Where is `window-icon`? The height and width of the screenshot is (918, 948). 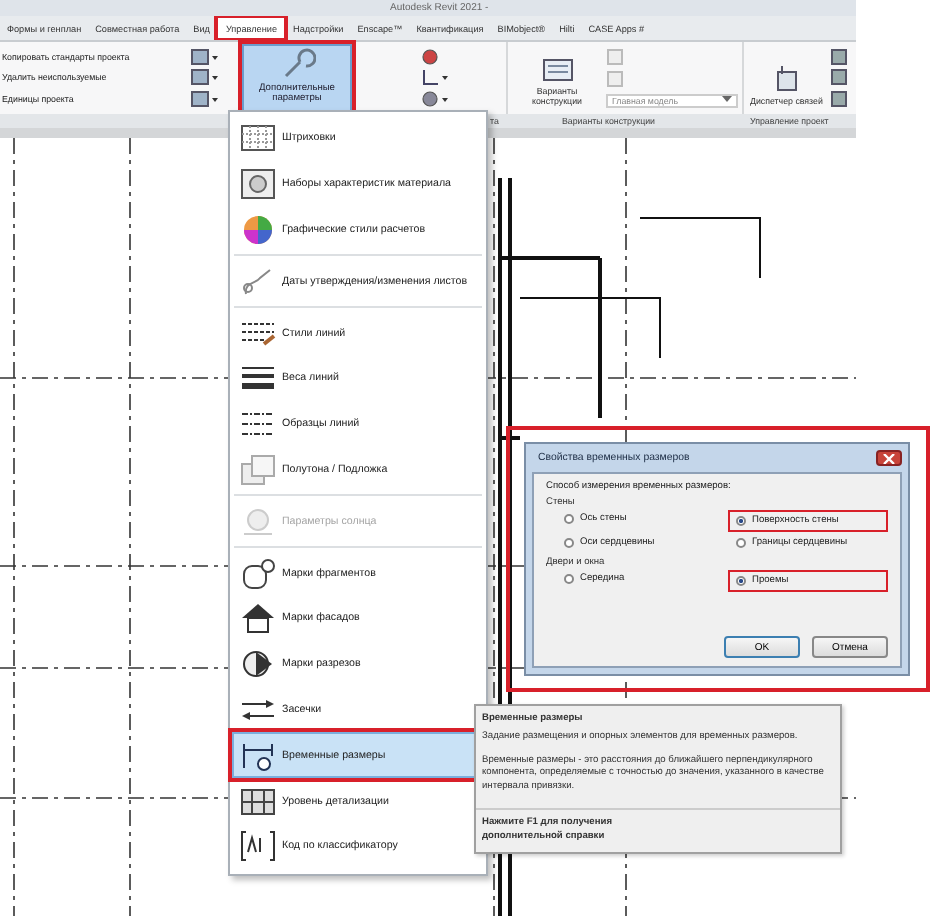 window-icon is located at coordinates (557, 70).